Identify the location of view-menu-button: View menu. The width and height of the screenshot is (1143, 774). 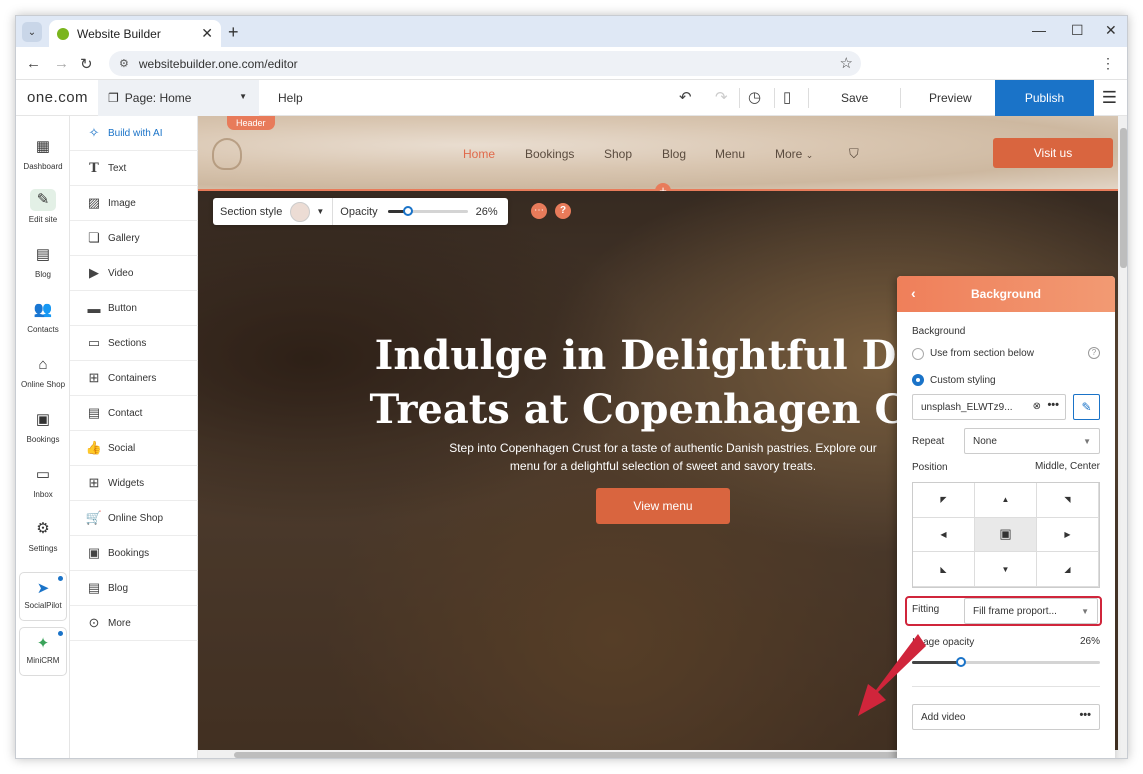
(663, 506).